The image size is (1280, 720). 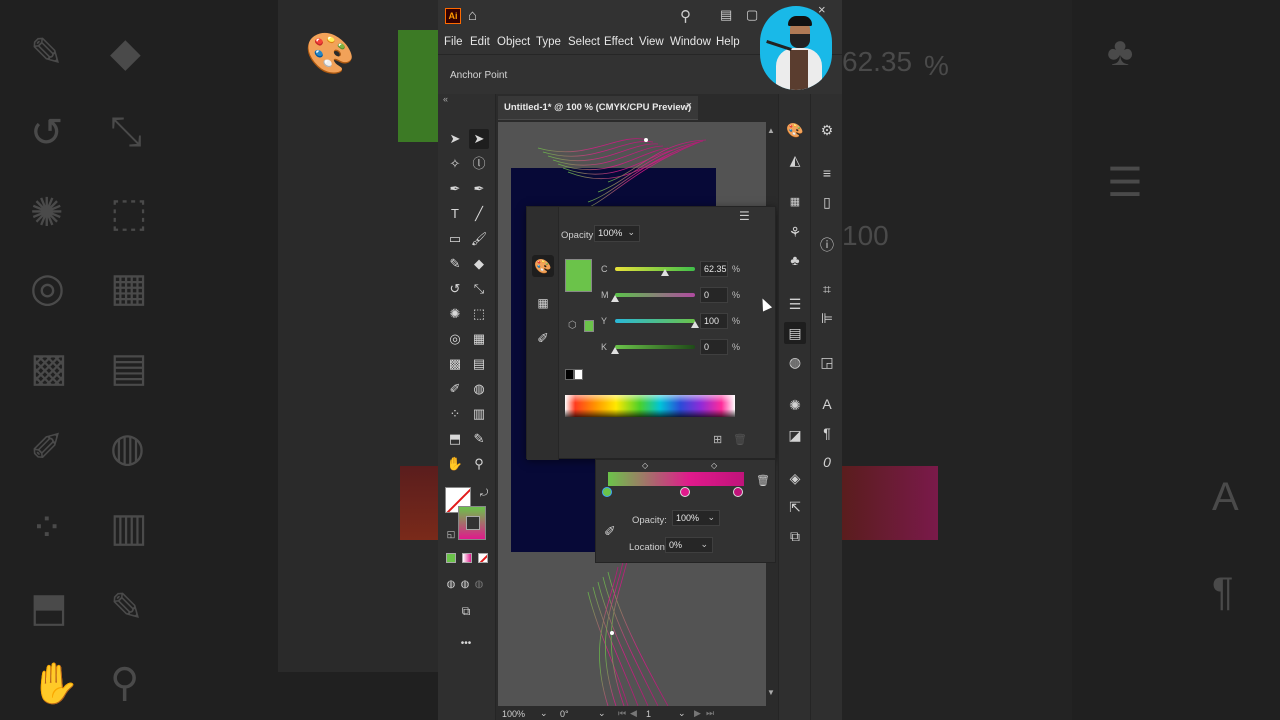 I want to click on menu-view: View, so click(x=651, y=42).